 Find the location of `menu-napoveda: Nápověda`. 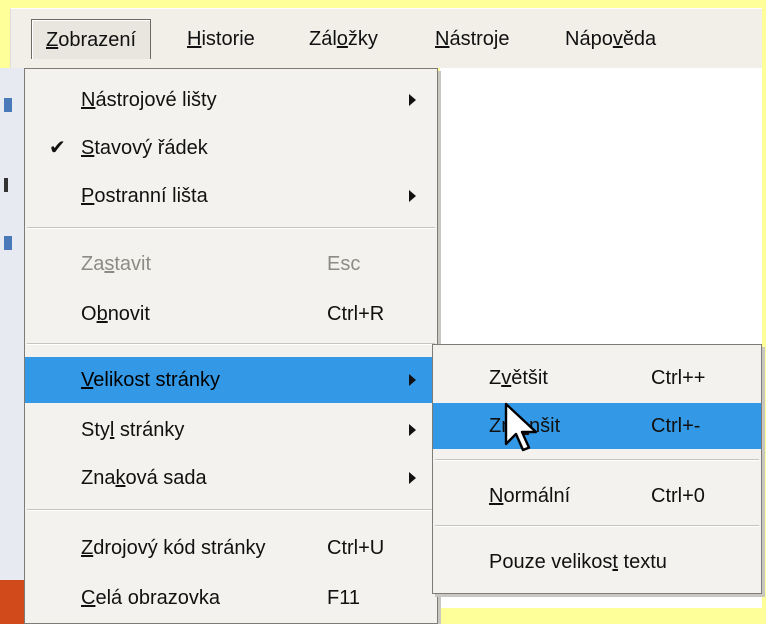

menu-napoveda: Nápověda is located at coordinates (610, 39).